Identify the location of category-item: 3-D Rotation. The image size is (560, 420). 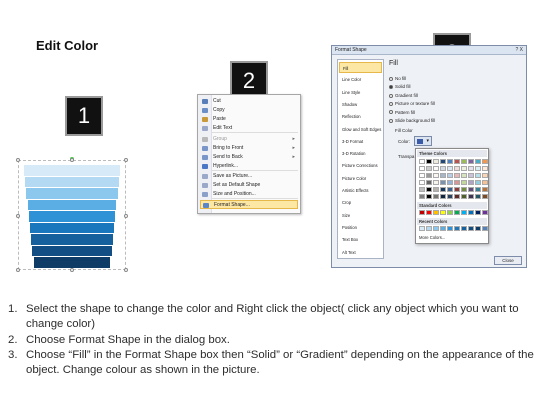
(360, 153).